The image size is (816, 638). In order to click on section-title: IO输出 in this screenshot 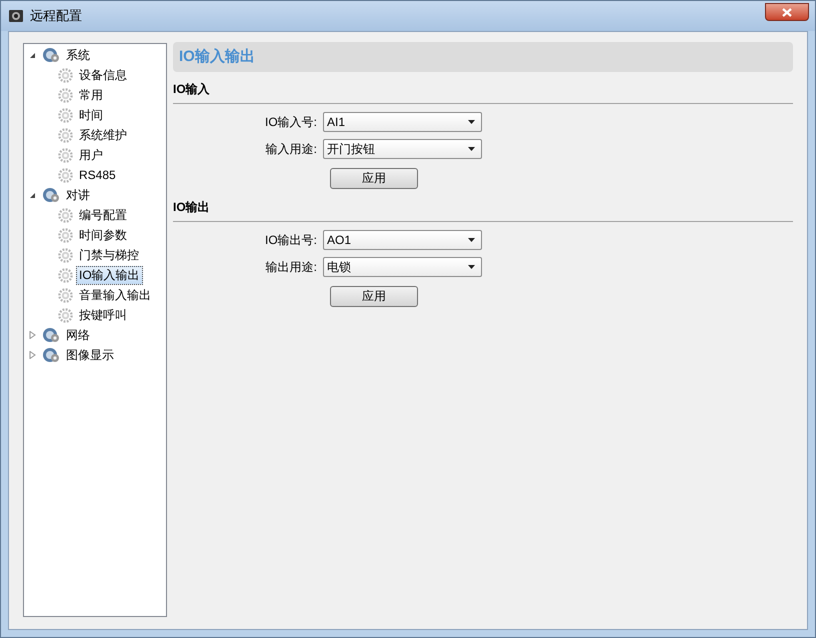, I will do `click(192, 207)`.